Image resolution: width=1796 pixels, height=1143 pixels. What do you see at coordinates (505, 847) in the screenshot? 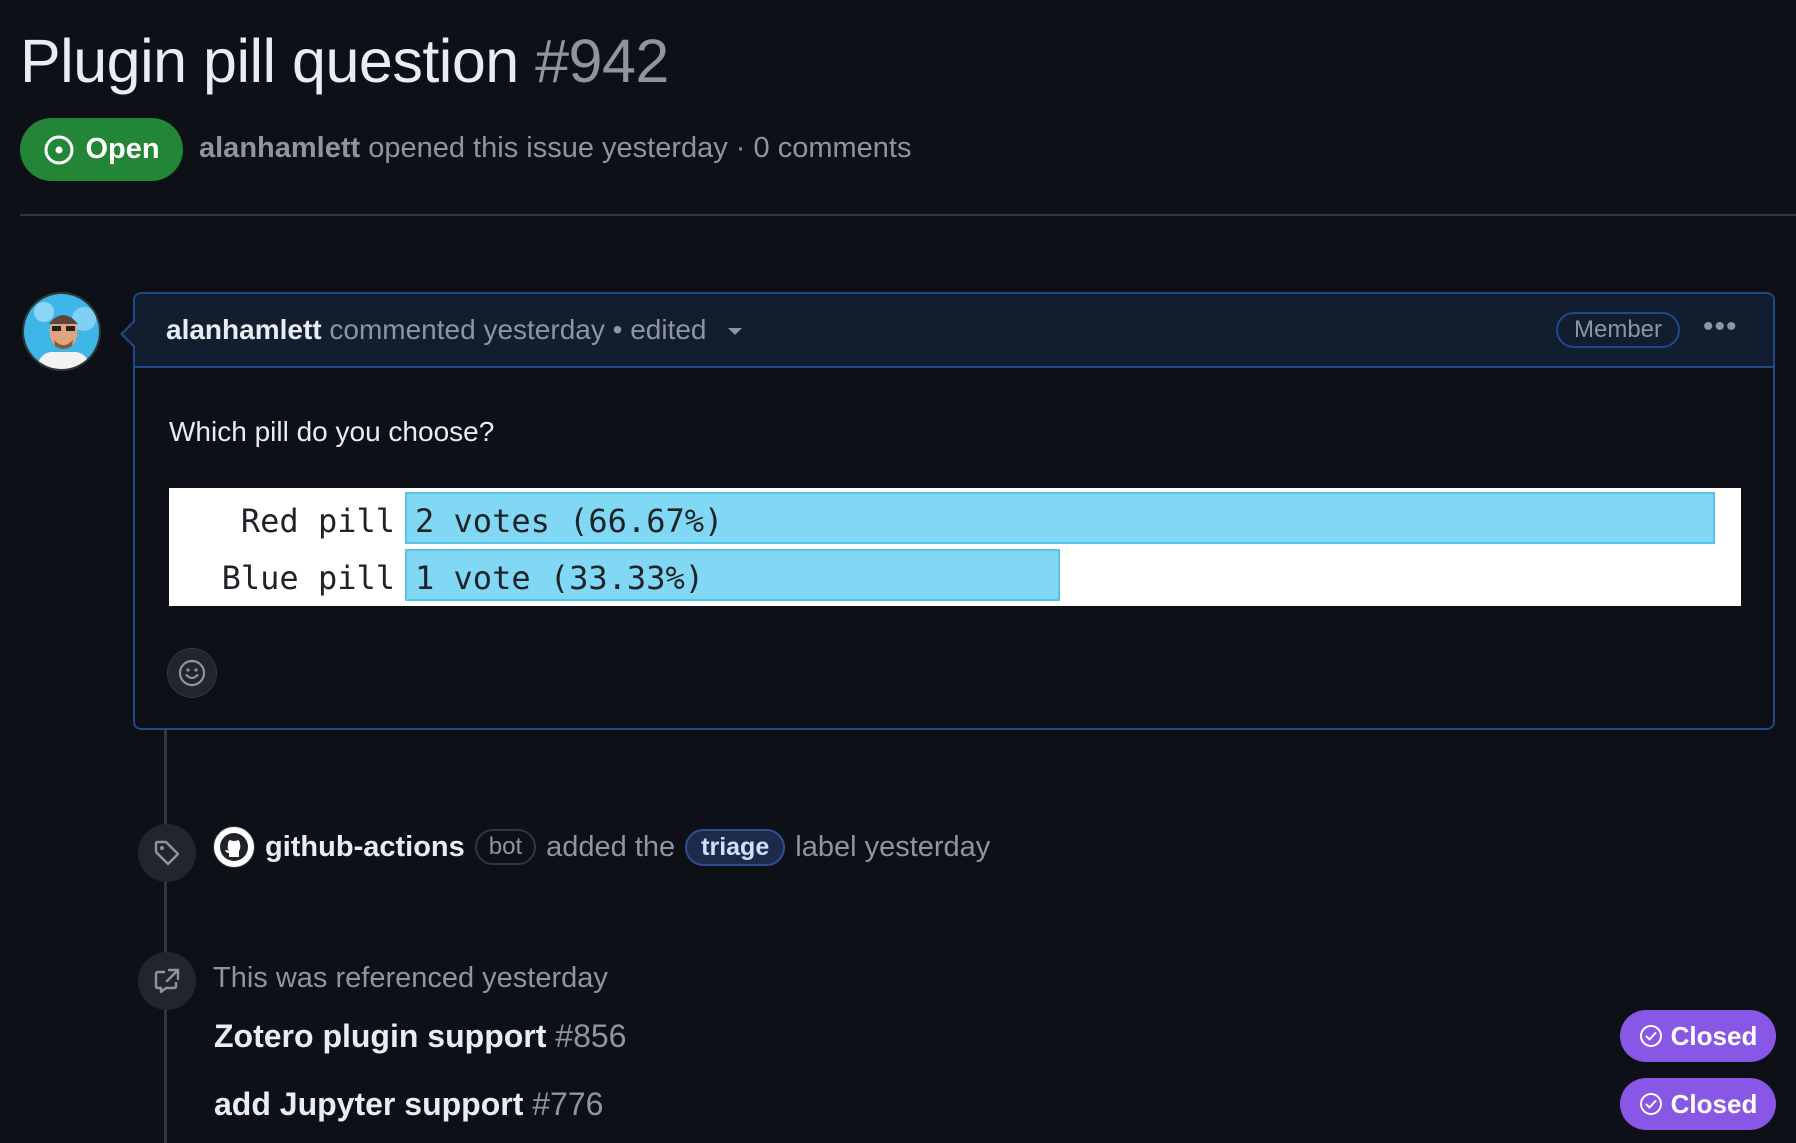
I see `bot-badge: bot` at bounding box center [505, 847].